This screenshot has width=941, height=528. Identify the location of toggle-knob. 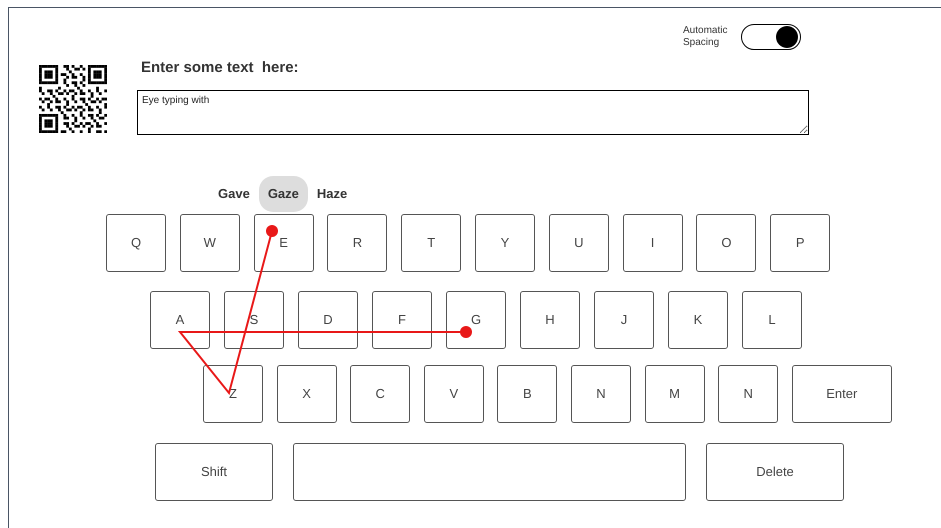
(787, 37).